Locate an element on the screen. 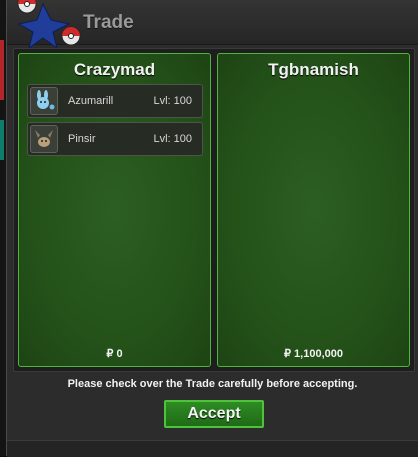  background-accent-teal is located at coordinates (2, 140).